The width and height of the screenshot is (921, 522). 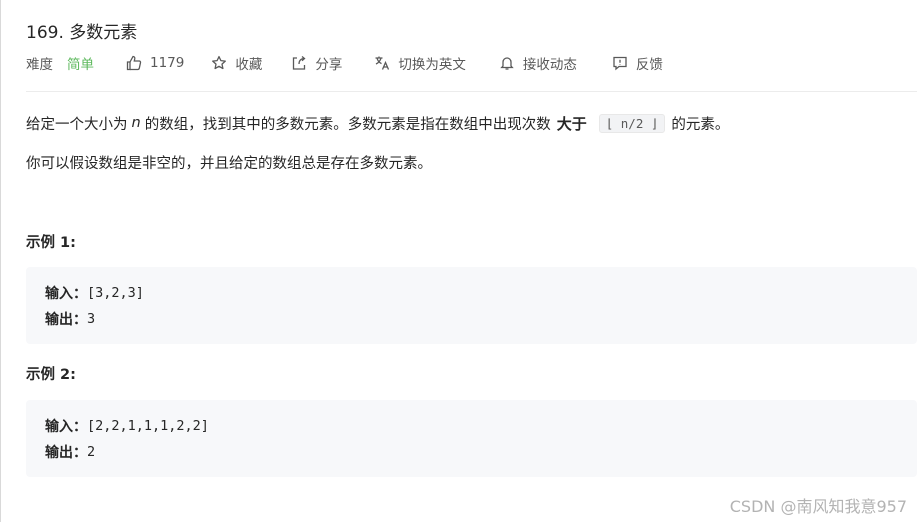 What do you see at coordinates (77, 124) in the screenshot?
I see `desc-text: 给定一个大小为` at bounding box center [77, 124].